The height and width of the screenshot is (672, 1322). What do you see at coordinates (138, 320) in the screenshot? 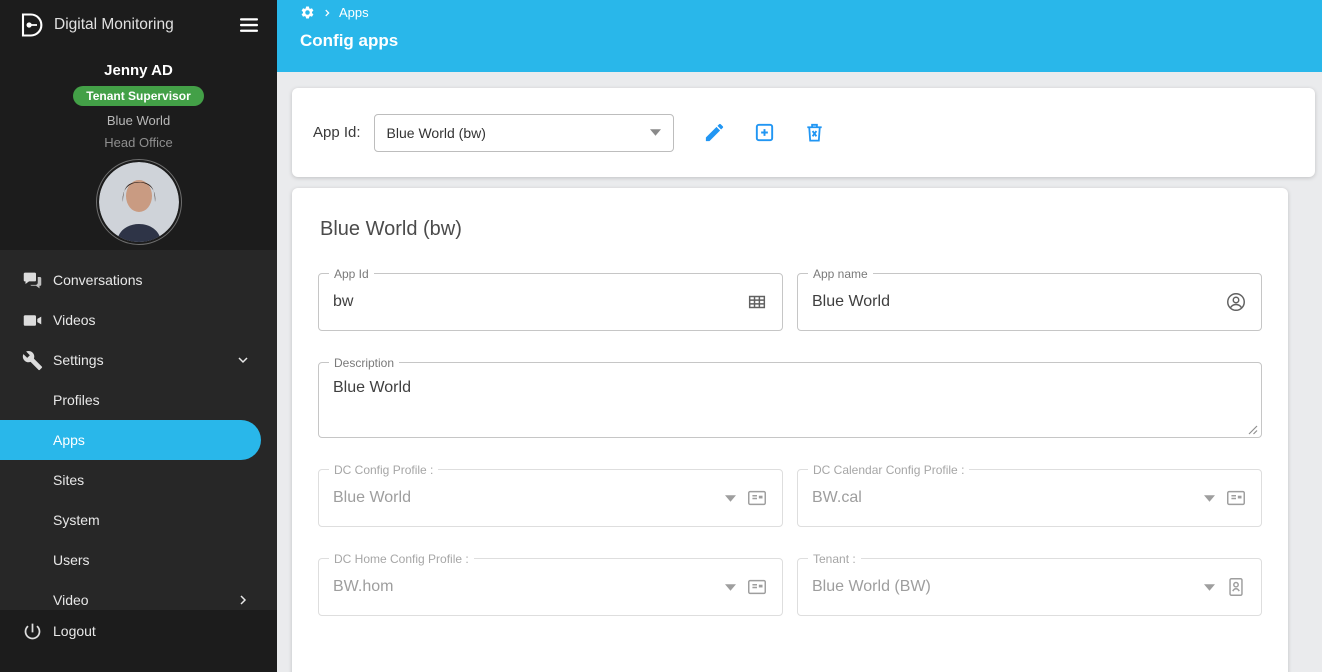
I see `sidebar-item-videos: Videos` at bounding box center [138, 320].